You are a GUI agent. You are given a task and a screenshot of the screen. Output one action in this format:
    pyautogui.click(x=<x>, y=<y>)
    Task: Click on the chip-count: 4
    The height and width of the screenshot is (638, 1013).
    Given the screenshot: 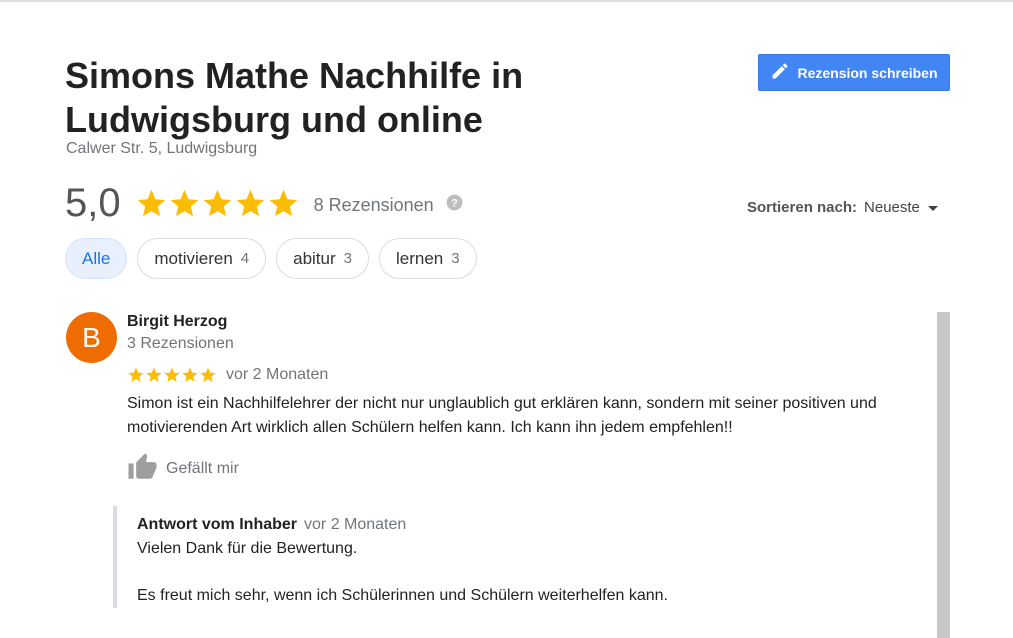 What is the action you would take?
    pyautogui.click(x=245, y=258)
    